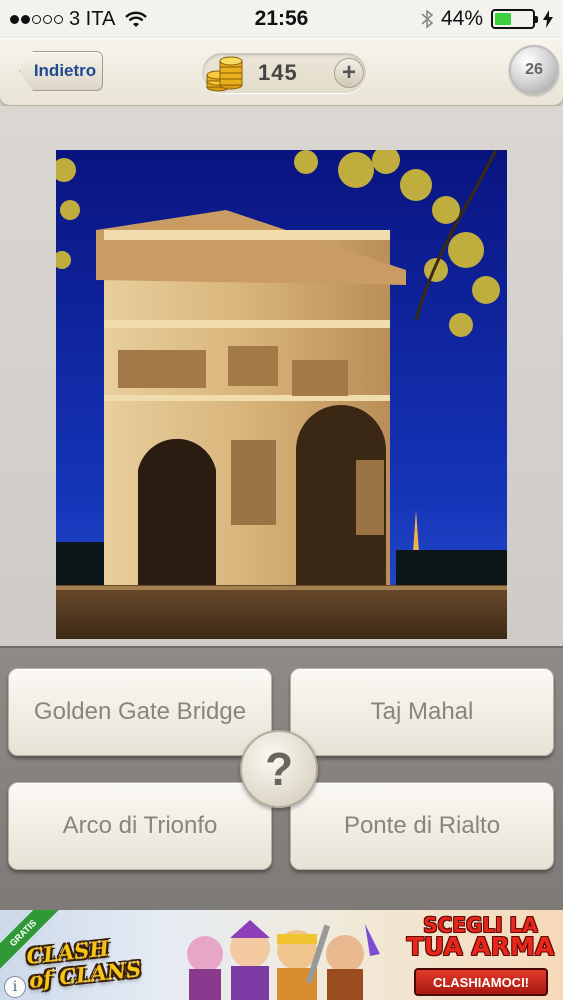 This screenshot has width=563, height=1000. I want to click on bluetooth-icon, so click(427, 19).